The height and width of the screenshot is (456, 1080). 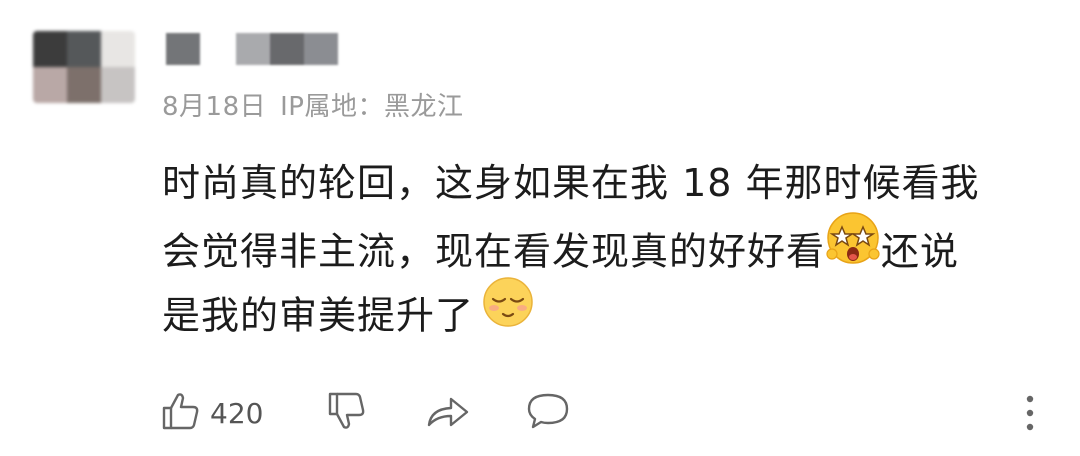 I want to click on comment-line: 是我的审美提升了, so click(x=602, y=312).